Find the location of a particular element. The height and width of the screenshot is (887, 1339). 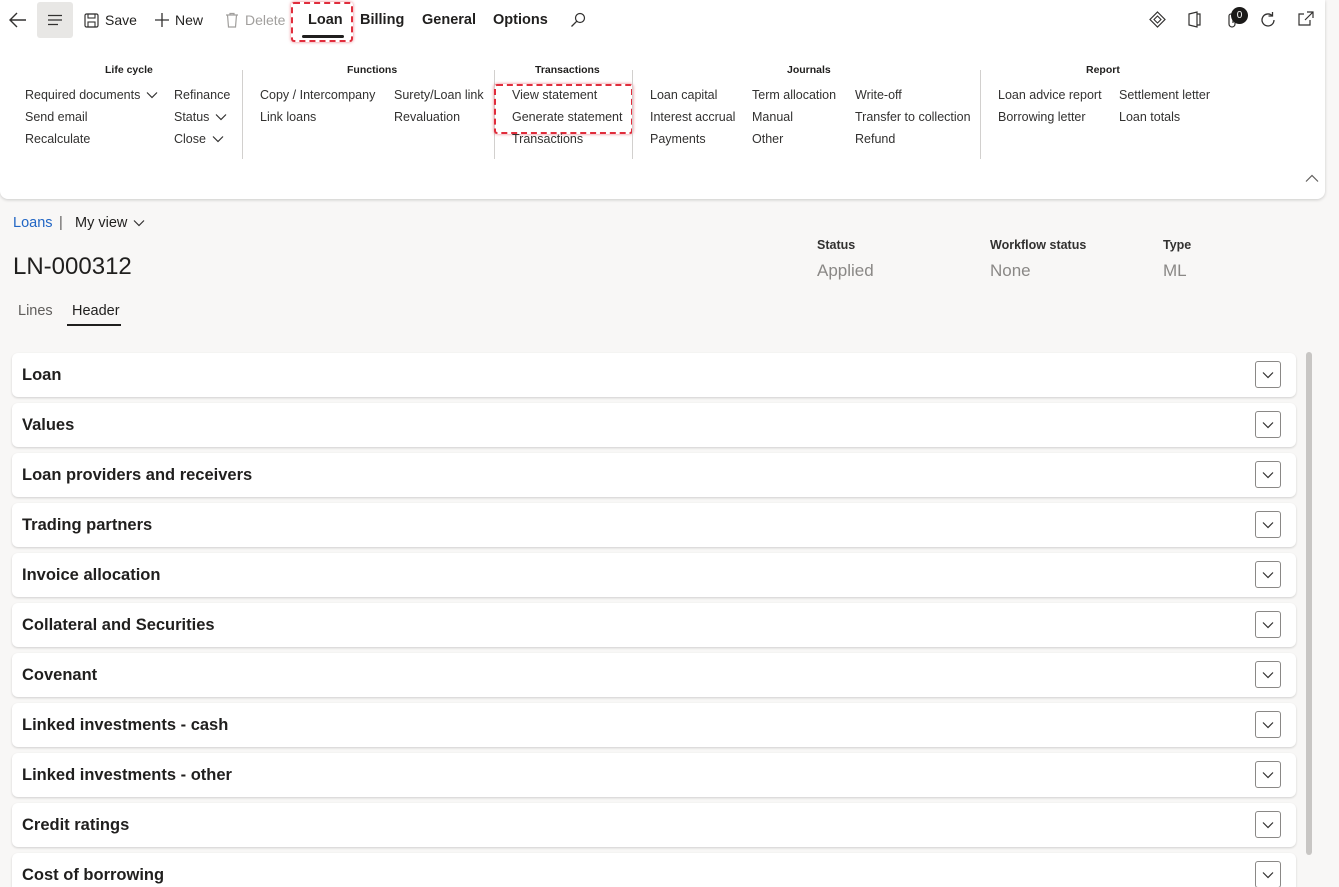

open-new-window-button is located at coordinates (1305, 21).